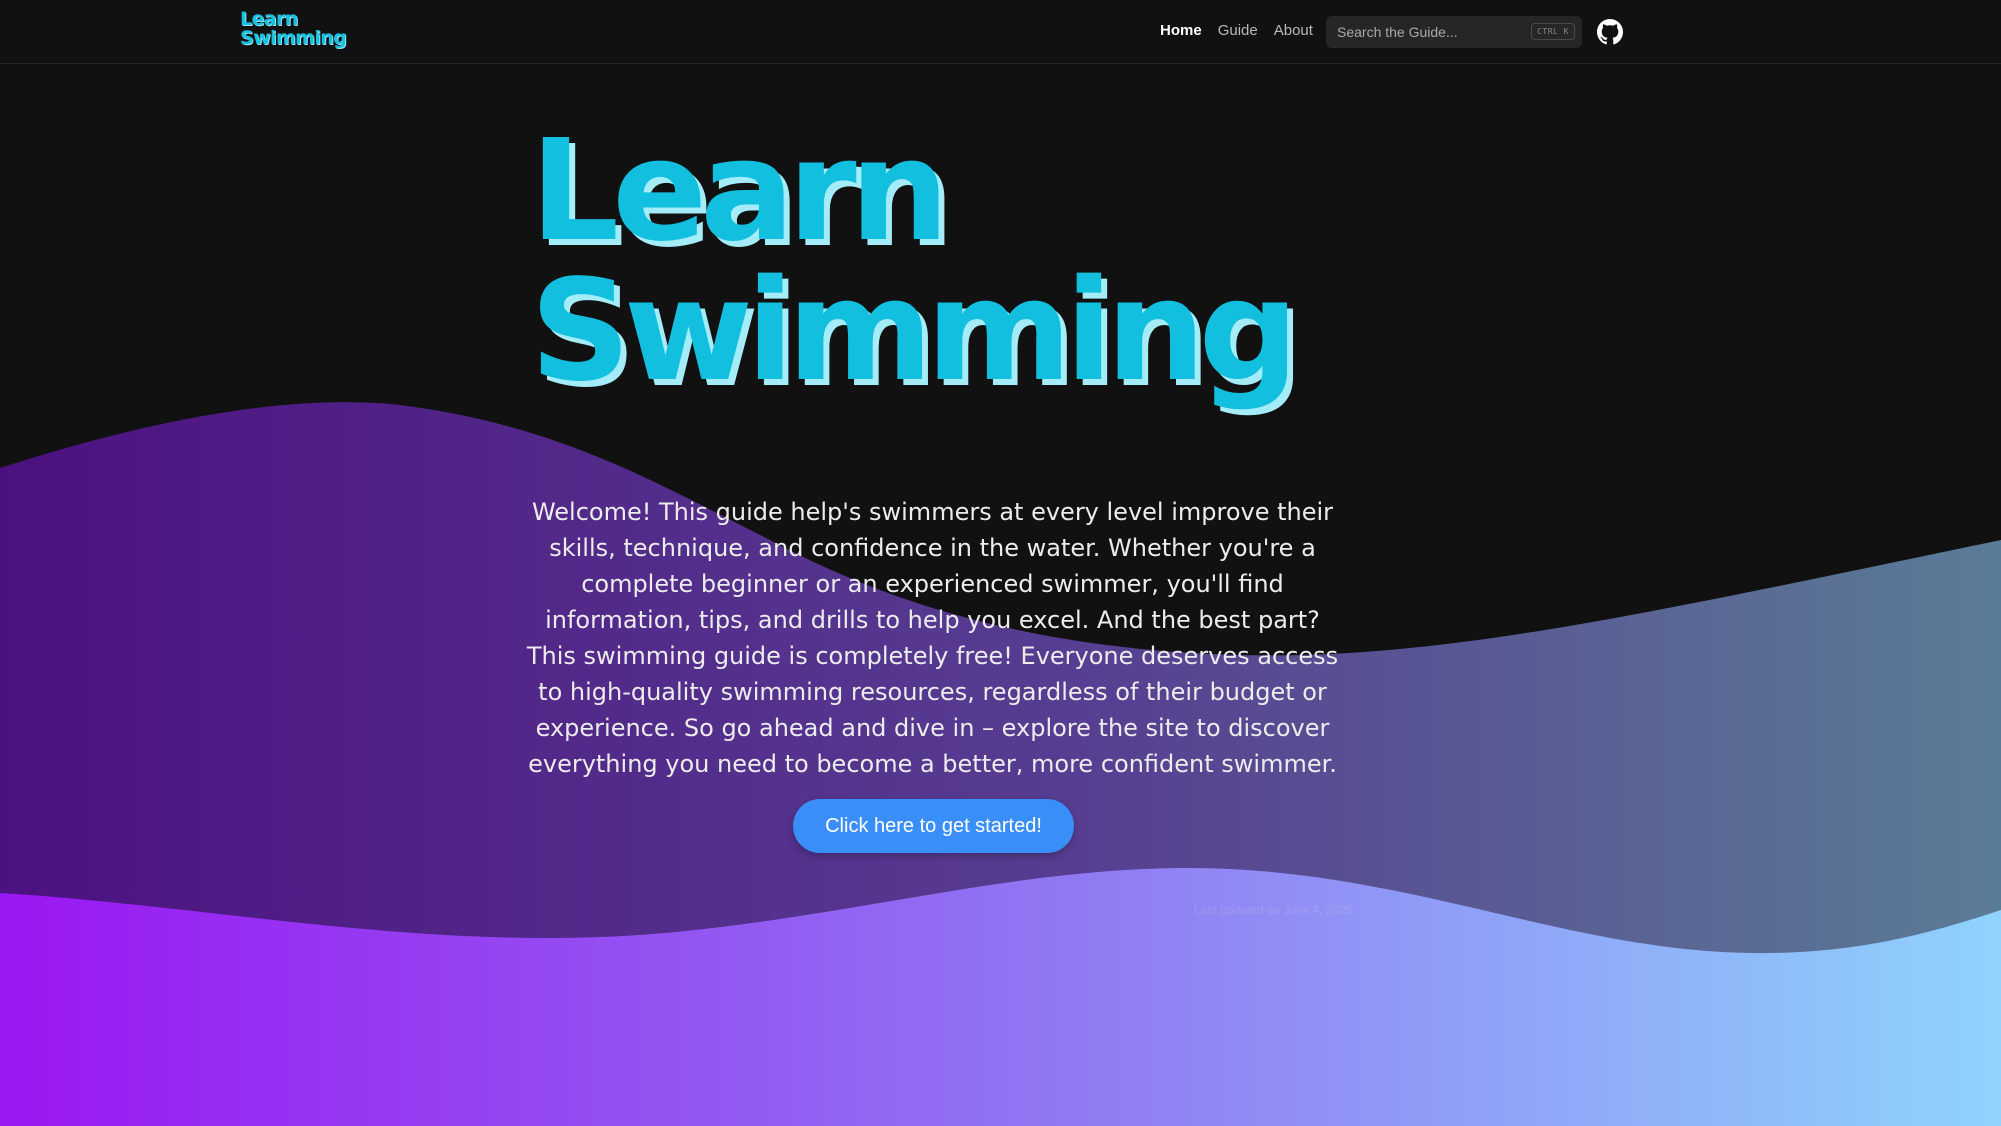 The image size is (2001, 1126). What do you see at coordinates (1610, 32) in the screenshot?
I see `github-icon` at bounding box center [1610, 32].